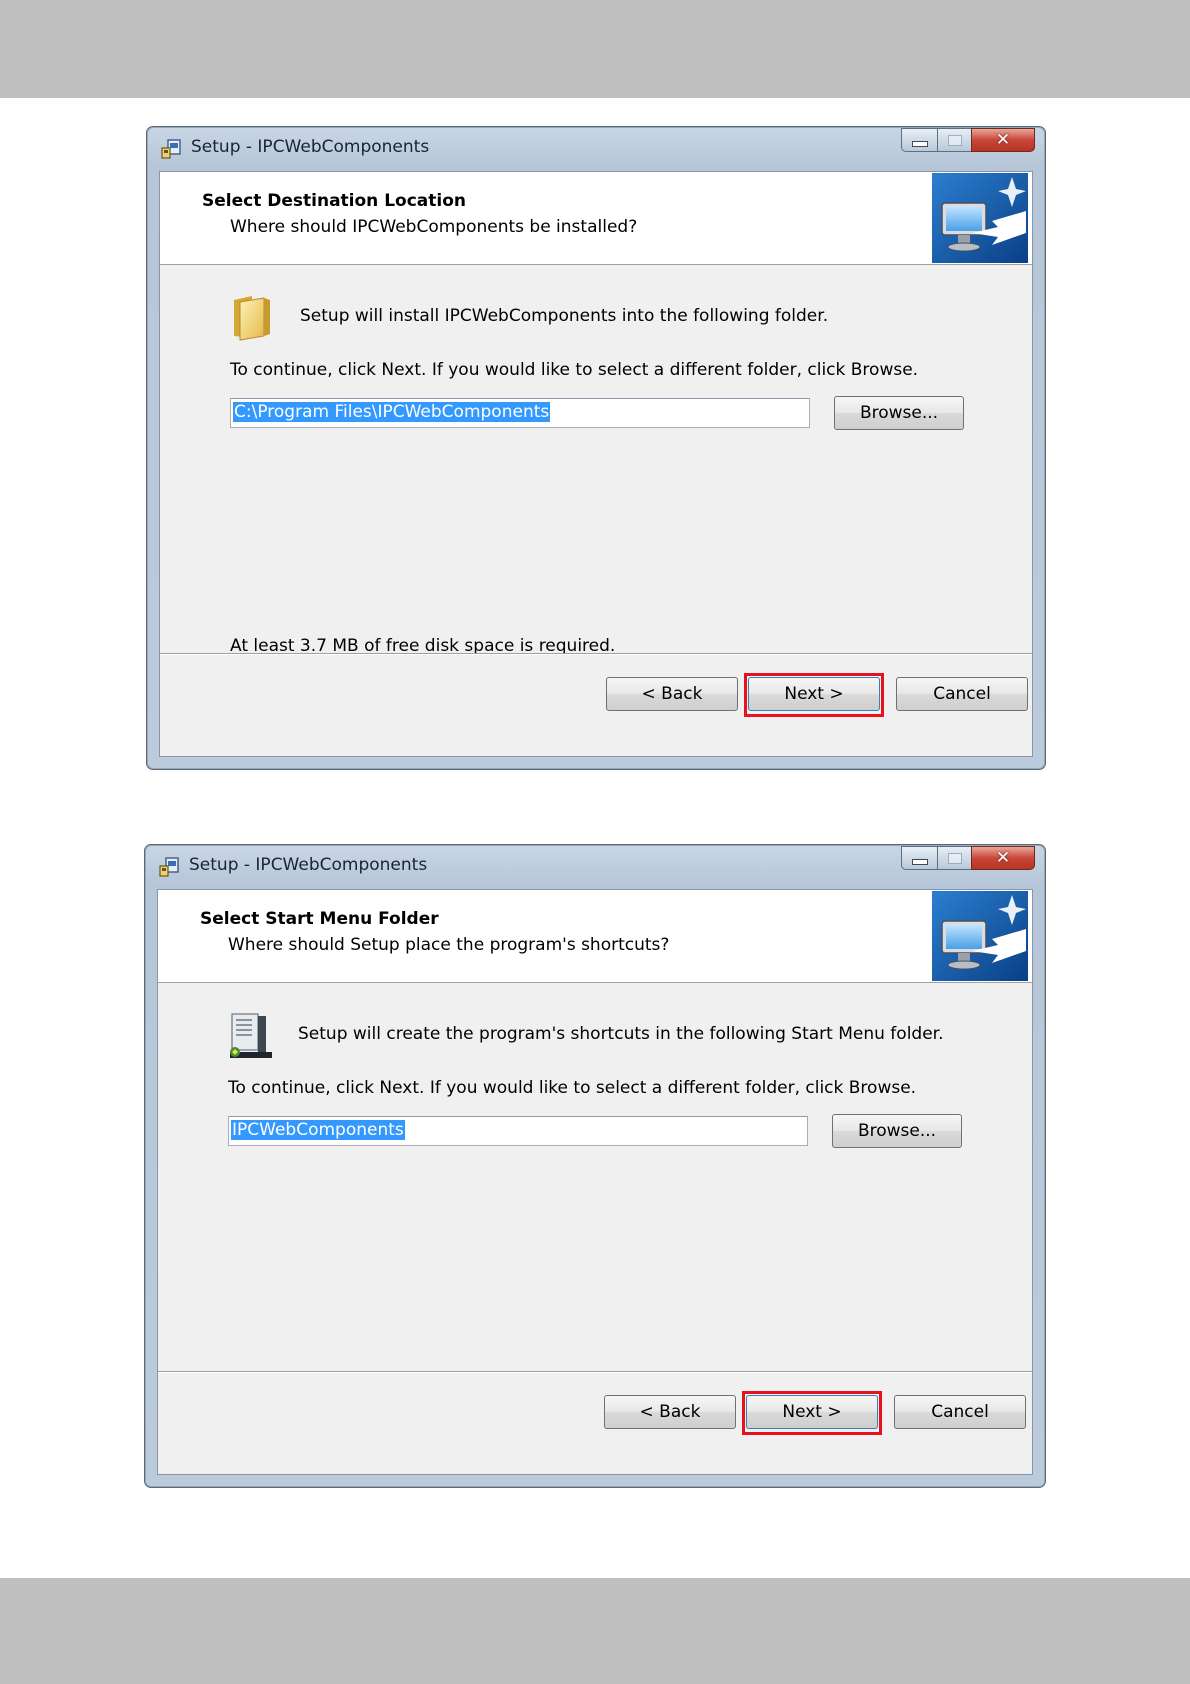 The height and width of the screenshot is (1684, 1190). What do you see at coordinates (251, 1035) in the screenshot?
I see `start-menu-folder-icon` at bounding box center [251, 1035].